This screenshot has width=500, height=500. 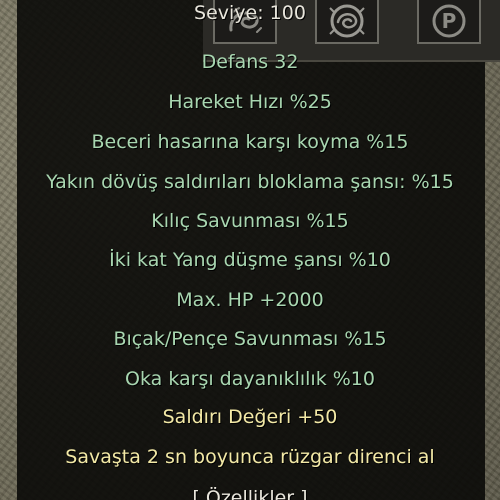 What do you see at coordinates (250, 300) in the screenshot?
I see `bonus-max-hp: Max. HP +2000` at bounding box center [250, 300].